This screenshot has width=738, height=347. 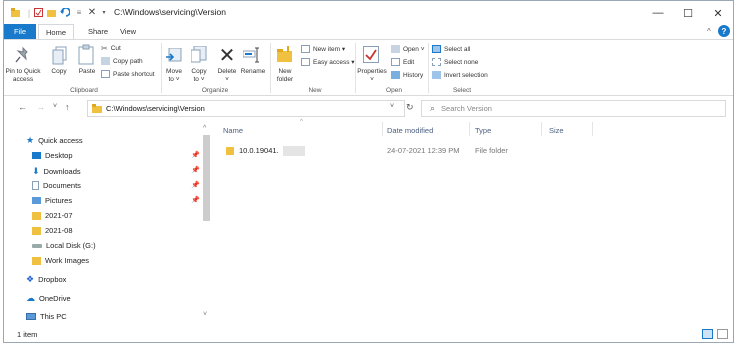 I want to click on forward-arrow-icon: →, so click(x=40, y=107).